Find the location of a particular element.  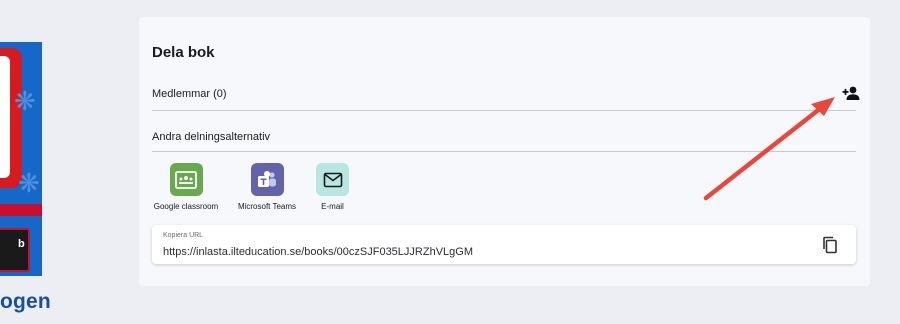

google-classroom-icon is located at coordinates (186, 179).